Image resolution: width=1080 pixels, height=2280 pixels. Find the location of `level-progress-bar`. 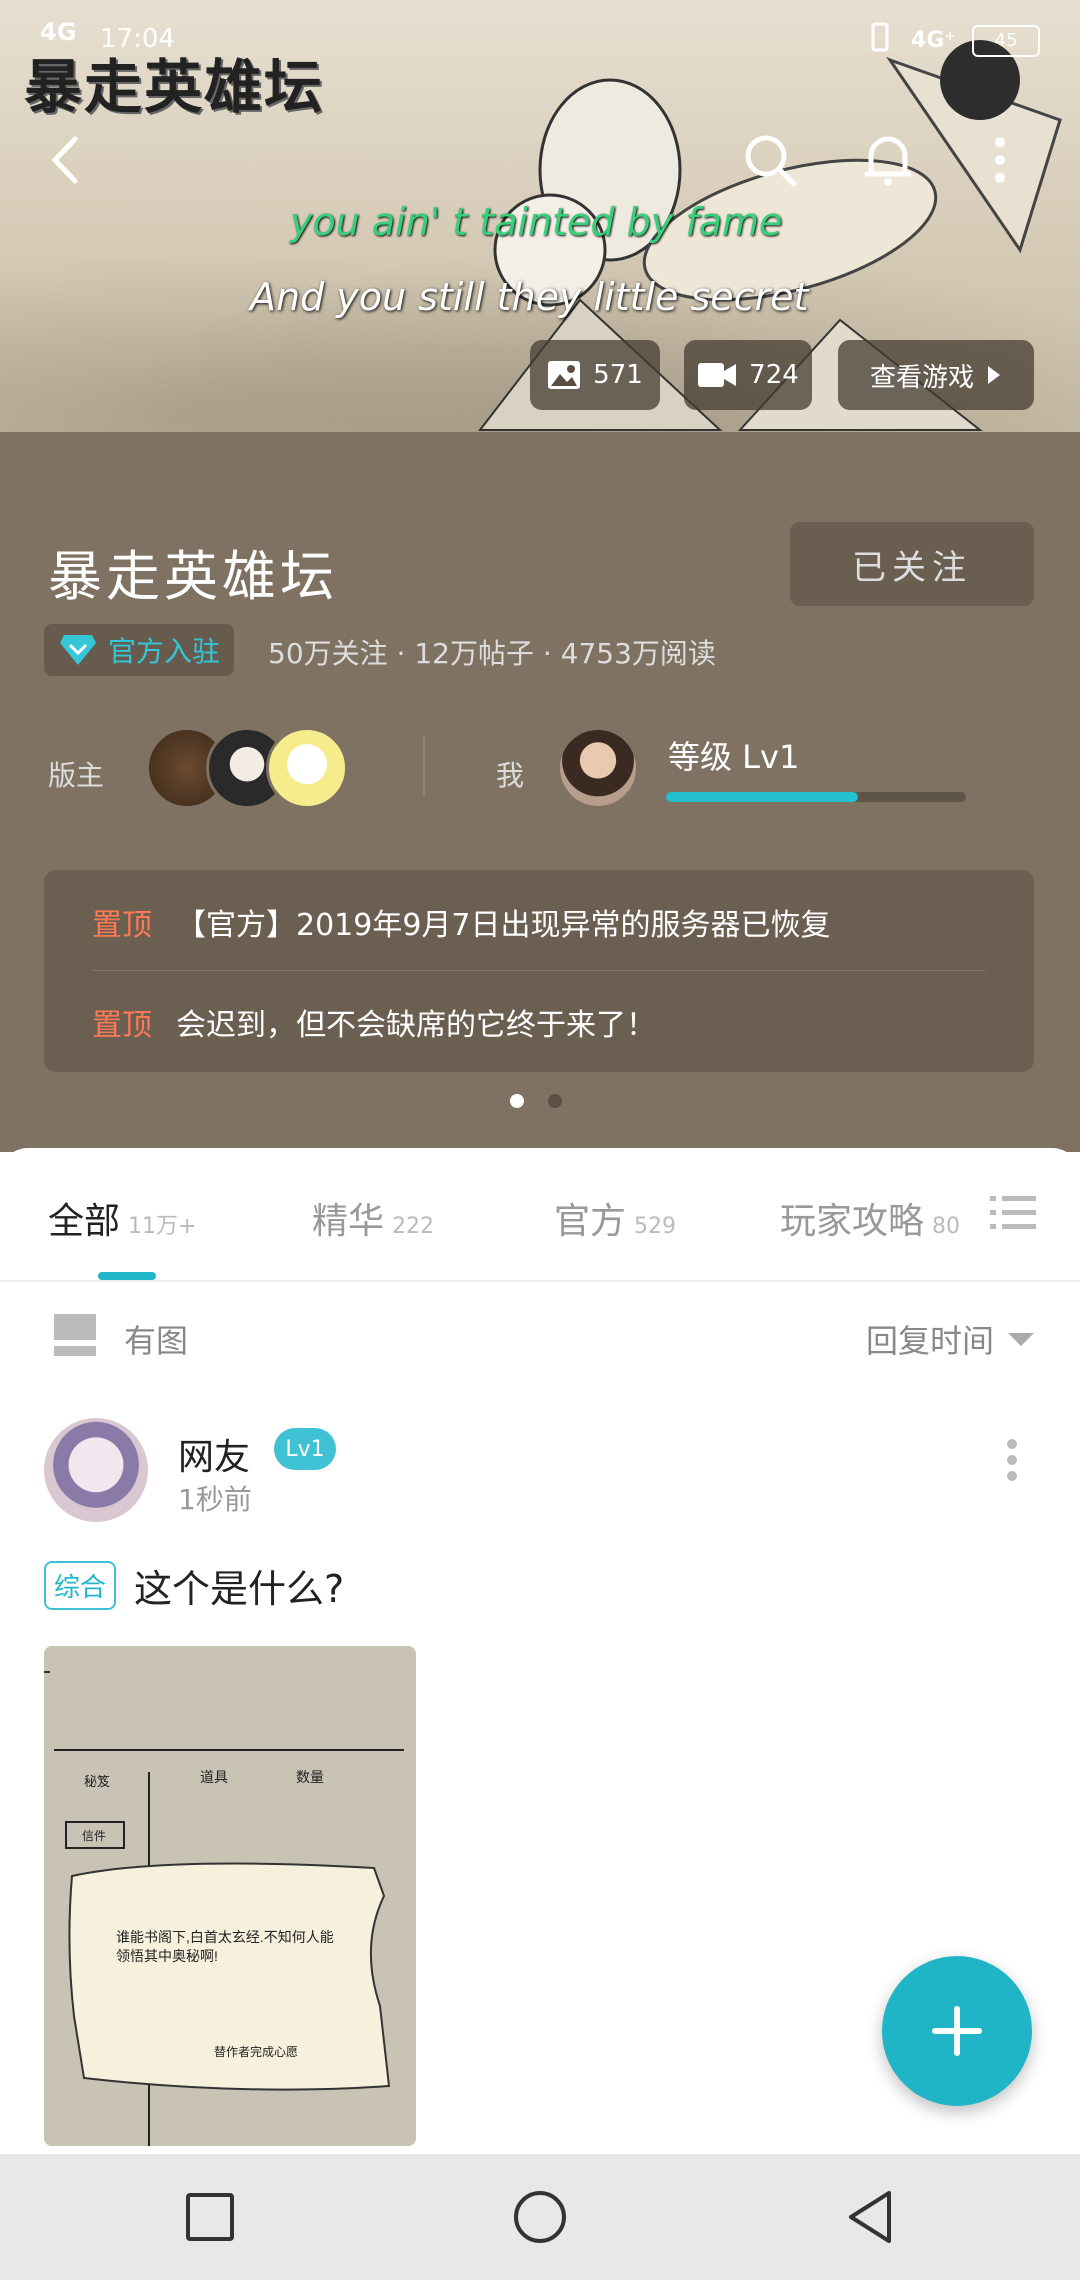

level-progress-bar is located at coordinates (816, 797).